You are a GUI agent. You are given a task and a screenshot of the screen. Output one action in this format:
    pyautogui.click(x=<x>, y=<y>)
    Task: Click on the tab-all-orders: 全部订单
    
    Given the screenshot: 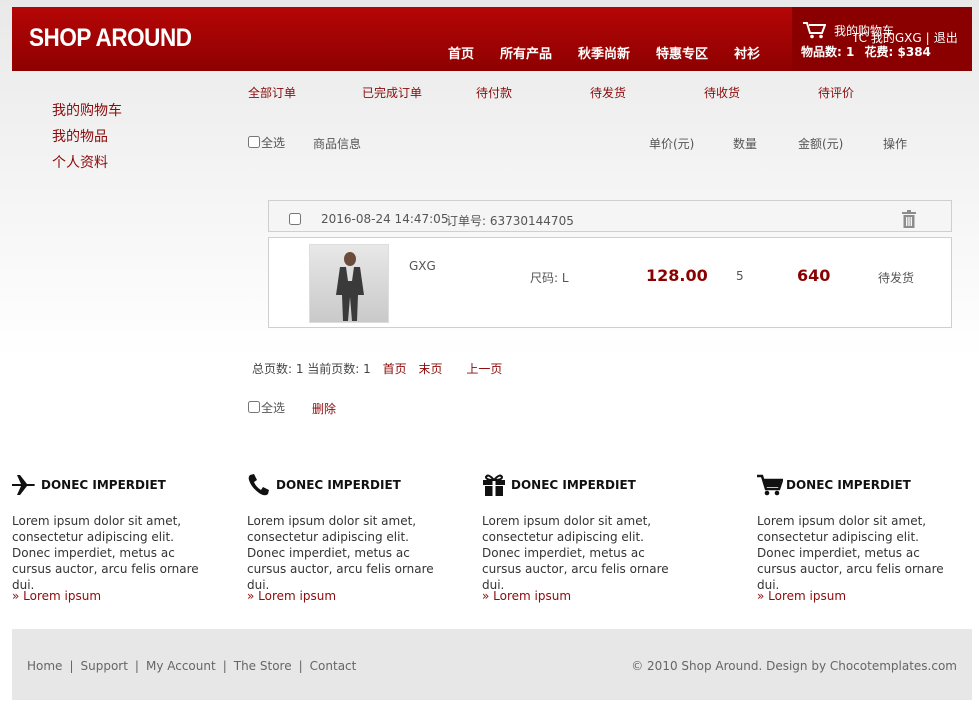 What is the action you would take?
    pyautogui.click(x=272, y=92)
    